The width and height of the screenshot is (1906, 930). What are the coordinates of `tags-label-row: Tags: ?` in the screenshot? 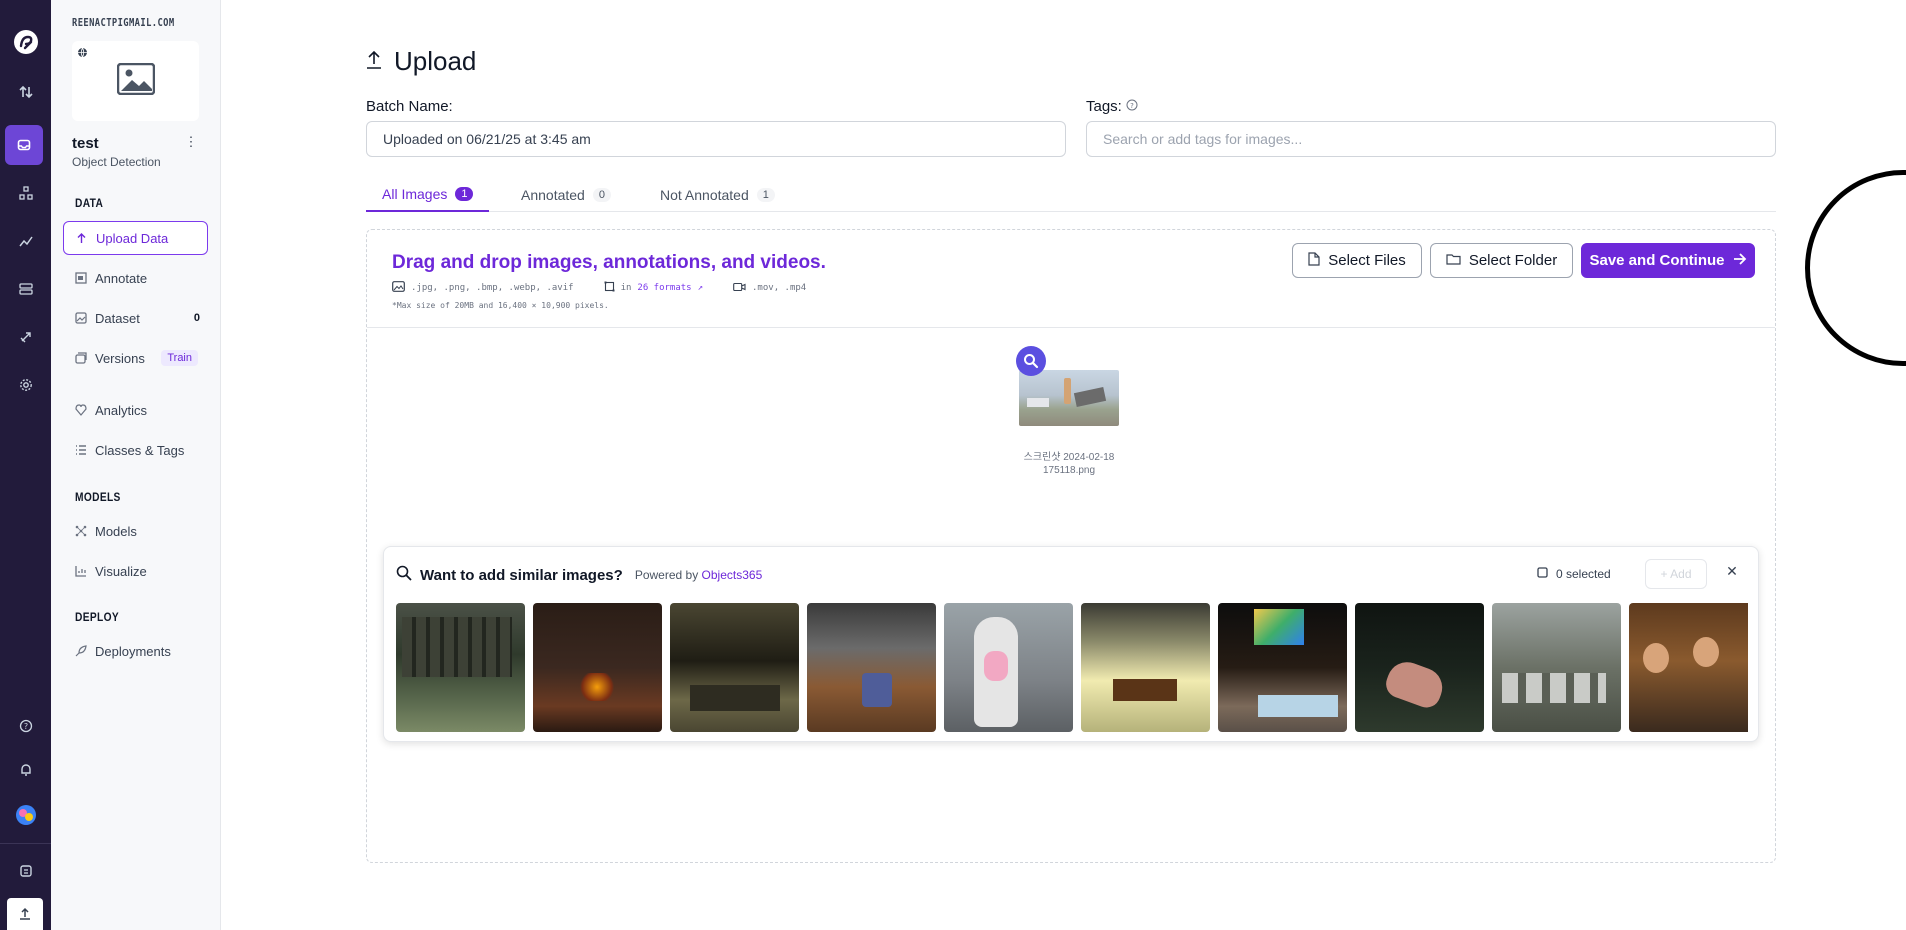 It's located at (1112, 106).